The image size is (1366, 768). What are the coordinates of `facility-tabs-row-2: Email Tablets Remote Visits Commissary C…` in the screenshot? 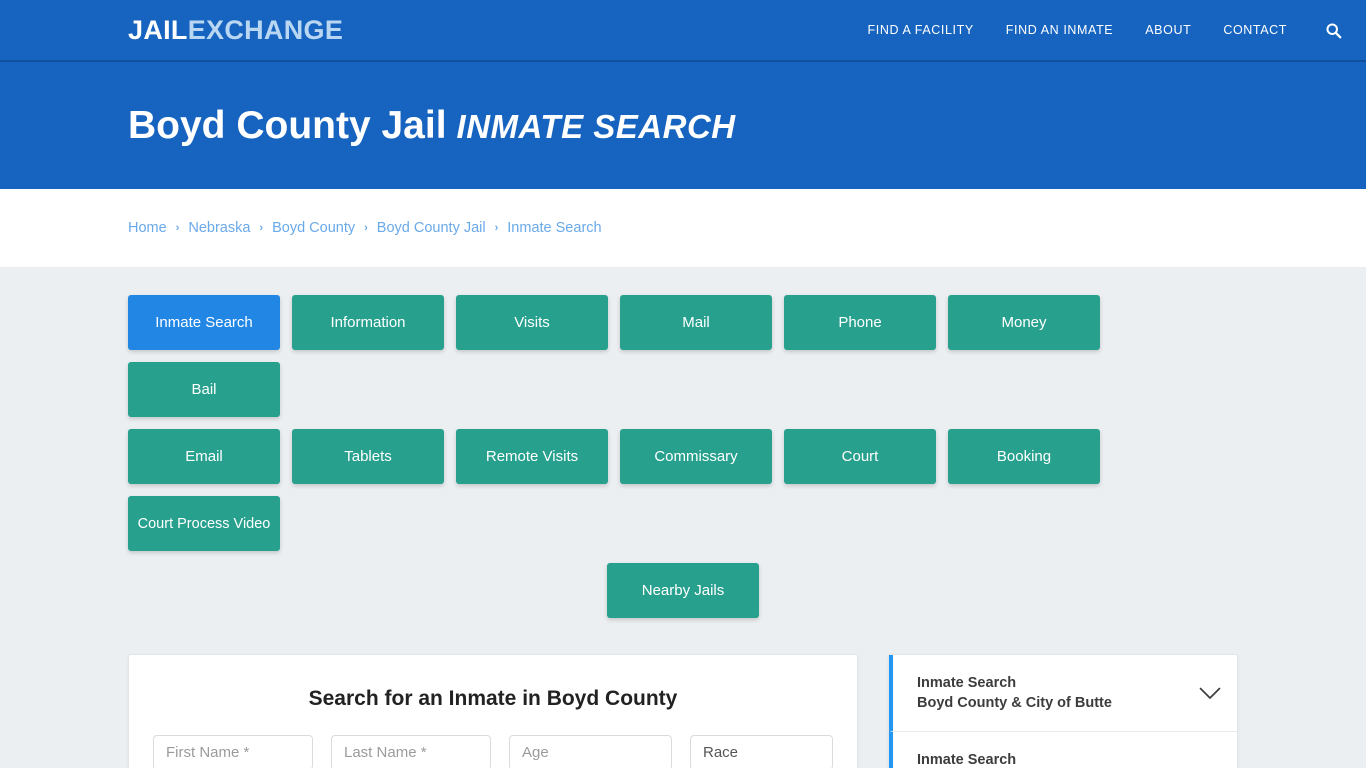 It's located at (683, 490).